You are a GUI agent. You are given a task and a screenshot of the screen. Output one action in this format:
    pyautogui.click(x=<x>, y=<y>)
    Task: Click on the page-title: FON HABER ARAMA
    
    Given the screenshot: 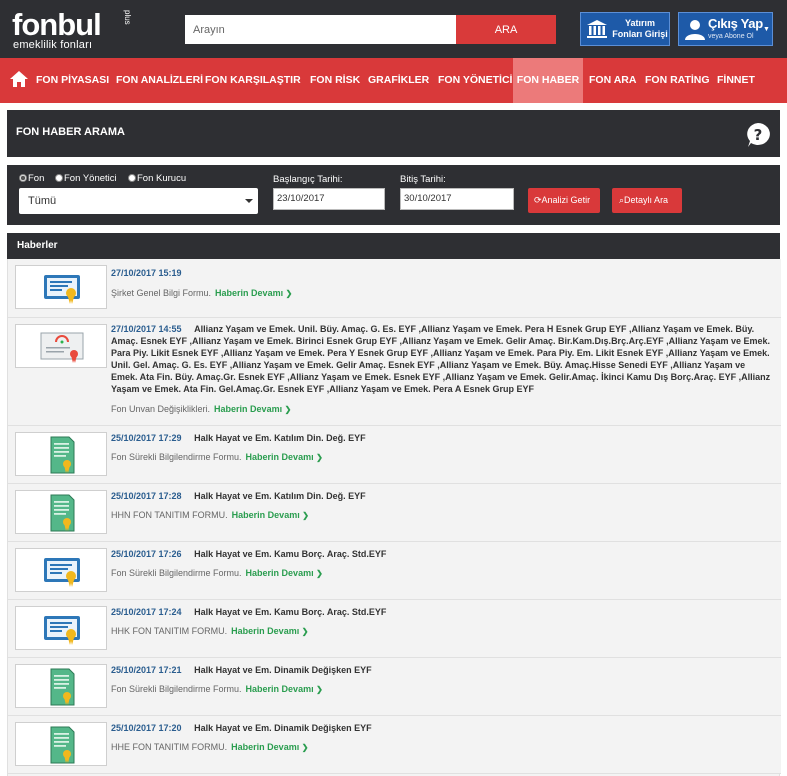 What is the action you would take?
    pyautogui.click(x=70, y=132)
    